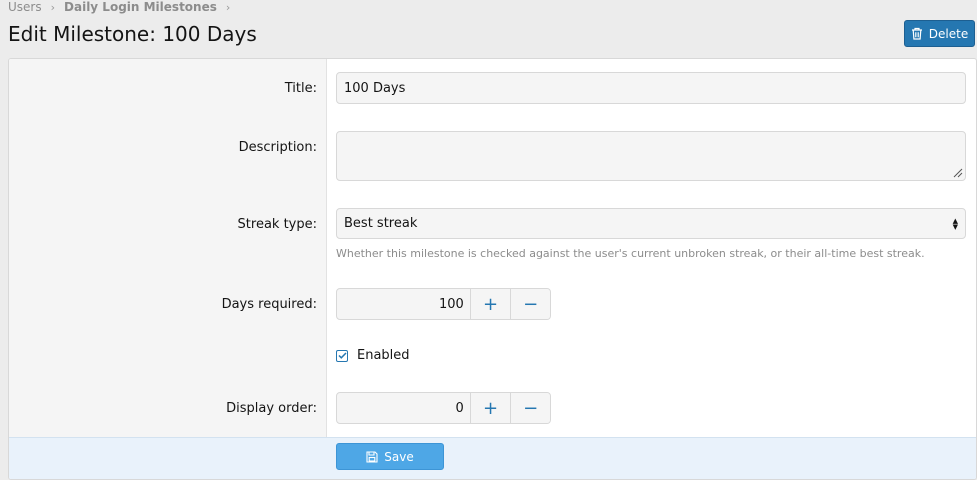  What do you see at coordinates (271, 408) in the screenshot?
I see `display-order-label: Display order:` at bounding box center [271, 408].